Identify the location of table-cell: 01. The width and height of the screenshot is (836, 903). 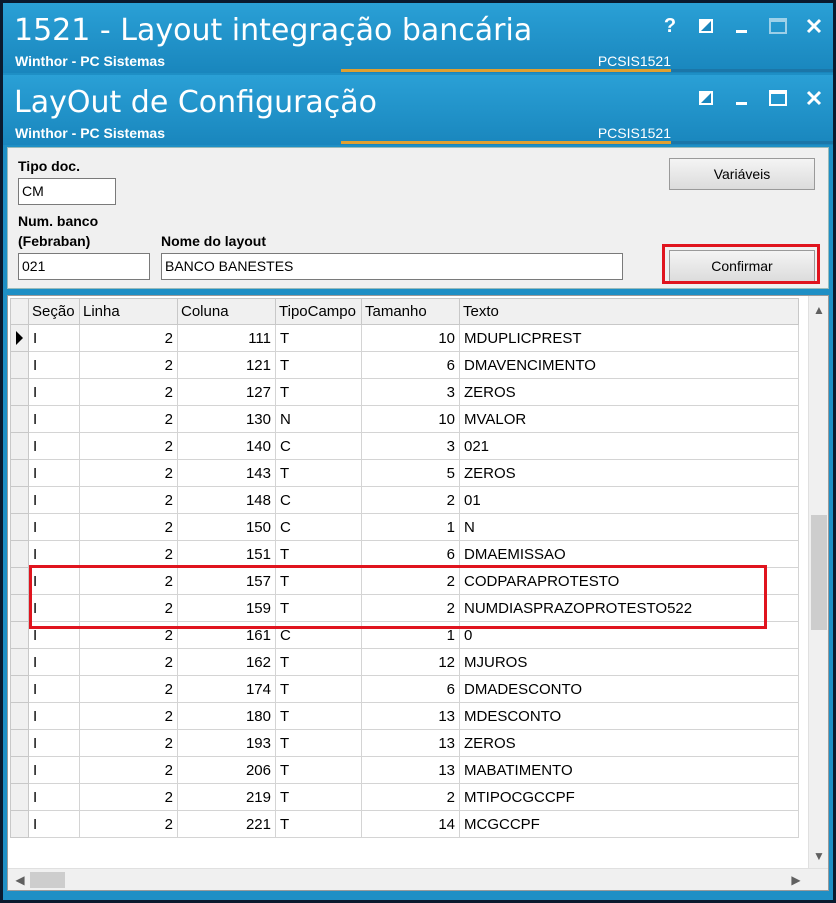
(629, 500).